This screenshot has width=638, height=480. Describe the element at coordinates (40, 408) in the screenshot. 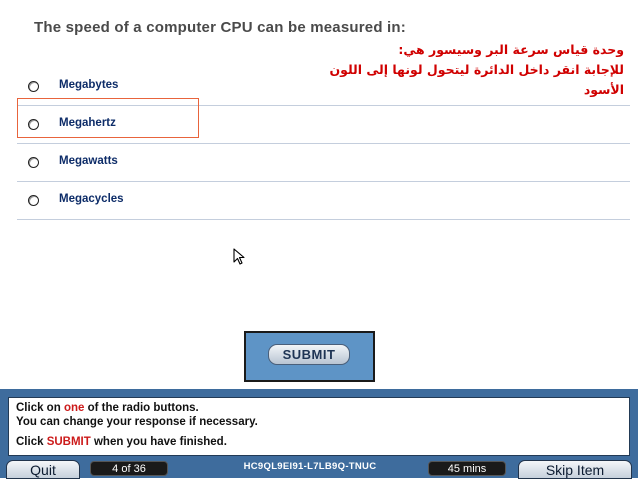

I see `instruction-text: Click on` at that location.